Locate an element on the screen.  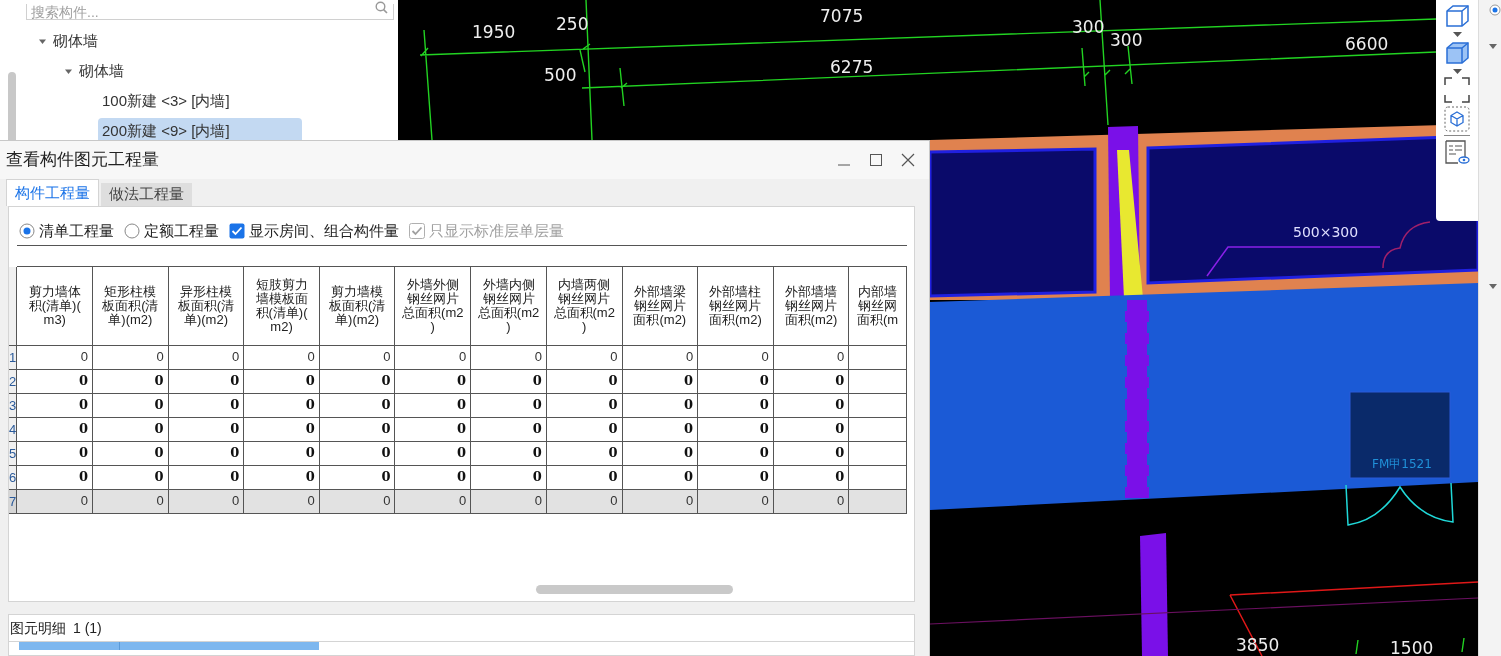
list-view-icon is located at coordinates (1457, 152).